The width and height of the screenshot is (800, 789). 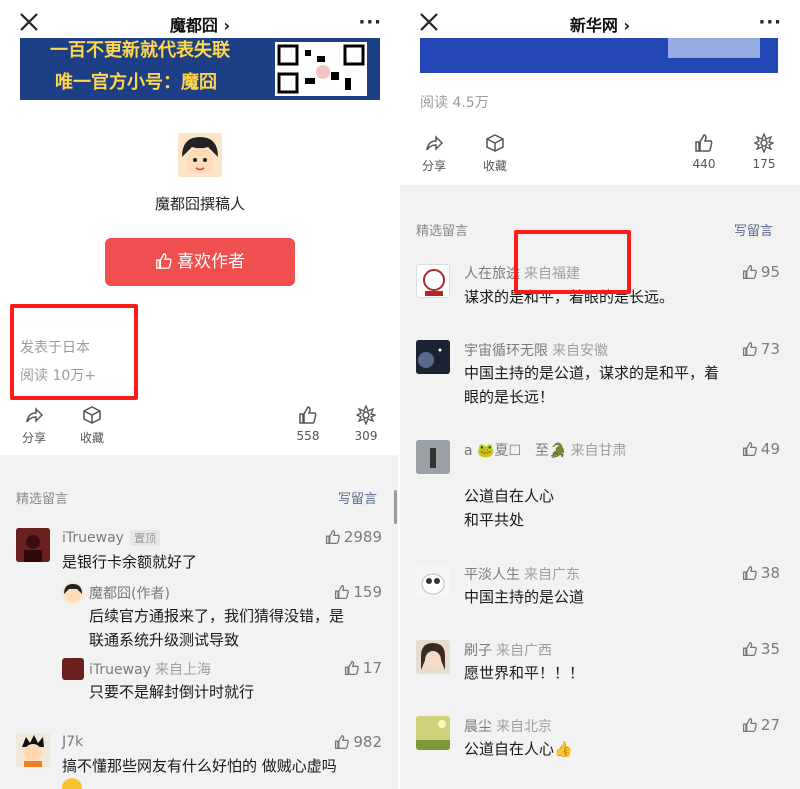 I want to click on wow-button: 309, so click(x=366, y=424).